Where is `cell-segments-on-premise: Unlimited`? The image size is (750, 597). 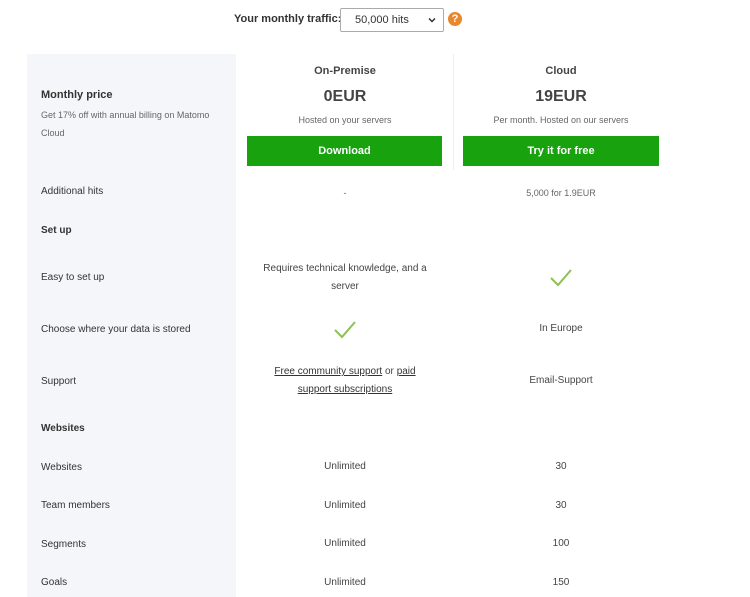 cell-segments-on-premise: Unlimited is located at coordinates (345, 543).